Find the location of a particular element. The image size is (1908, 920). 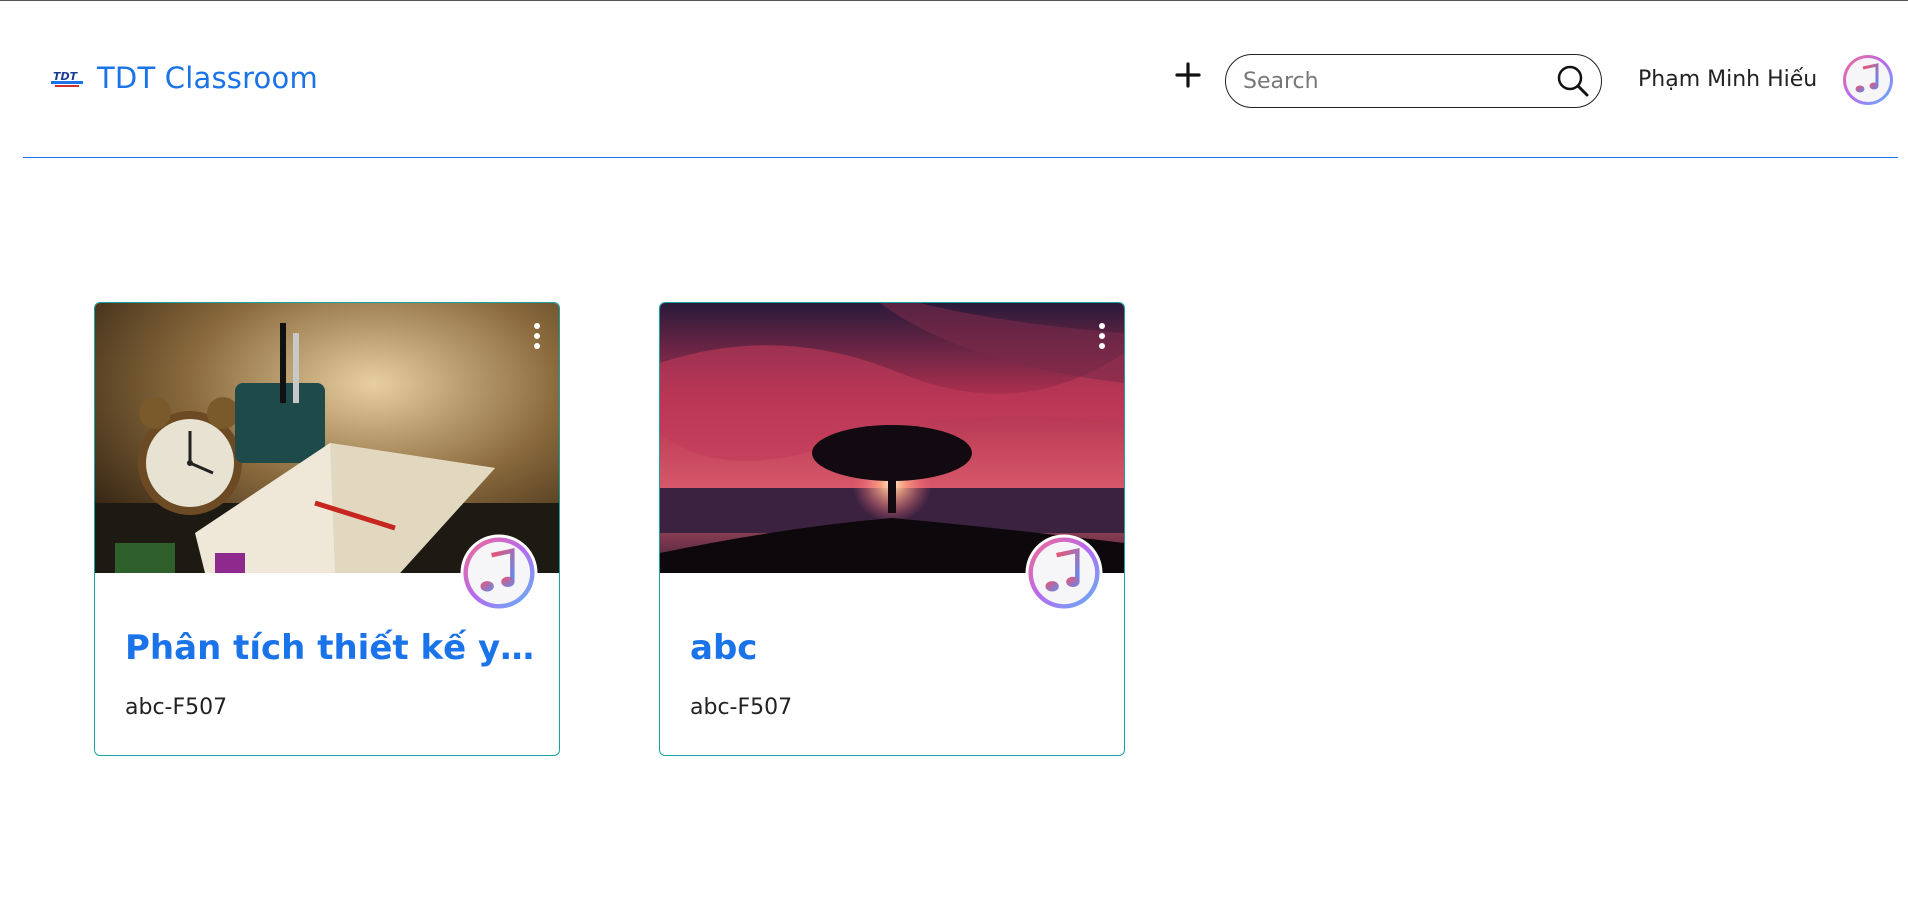

class-title: abc is located at coordinates (895, 648).